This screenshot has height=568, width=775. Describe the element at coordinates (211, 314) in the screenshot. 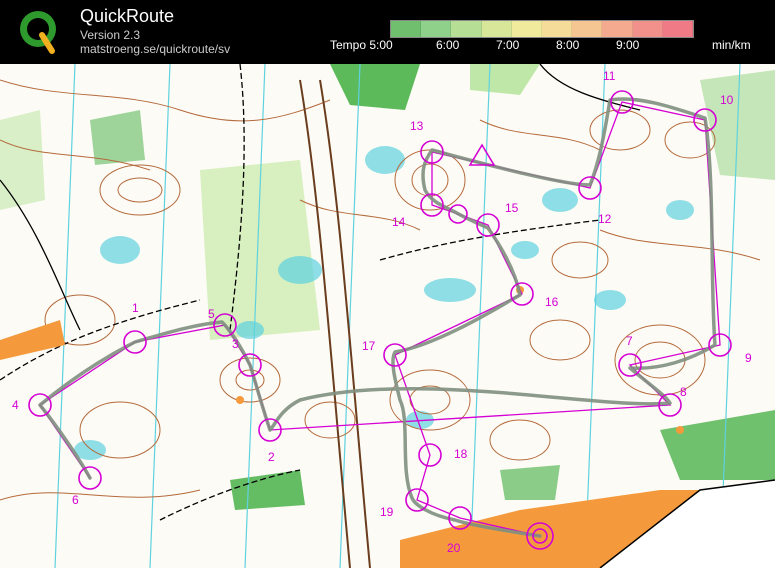

I see `control-number-5: 5` at that location.